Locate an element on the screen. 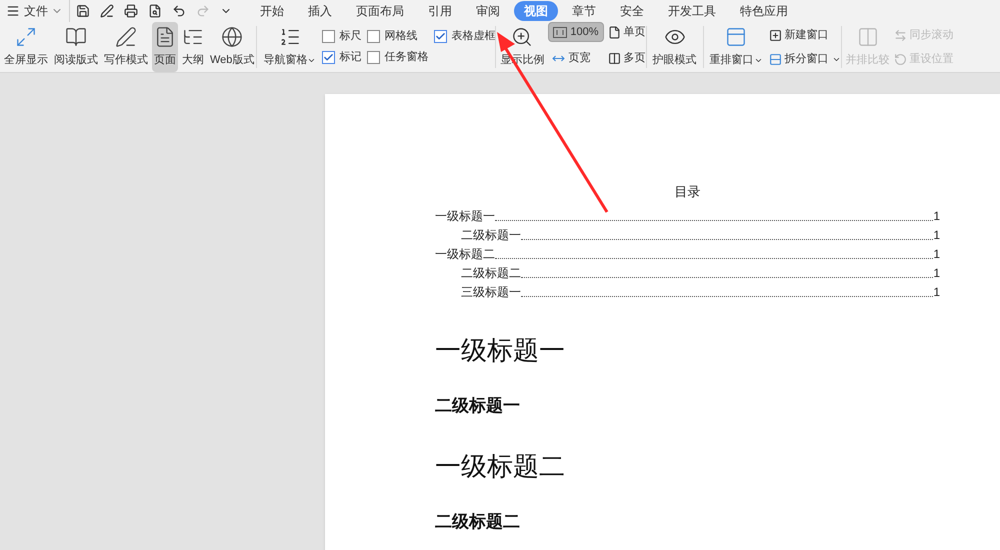 The height and width of the screenshot is (550, 1000). view-mode-button: 大纲 is located at coordinates (193, 47).